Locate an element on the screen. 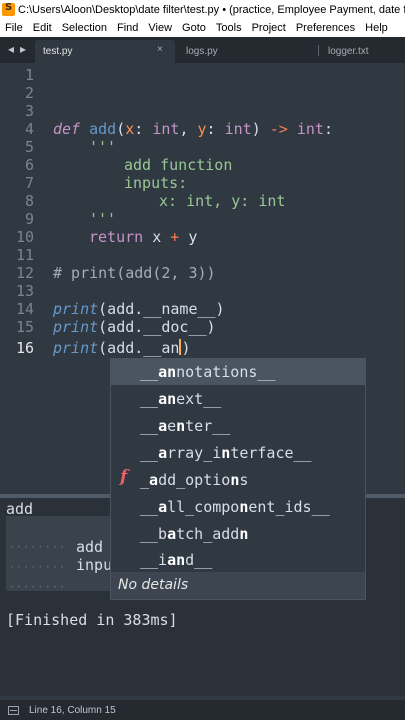  menu-view: View is located at coordinates (160, 28).